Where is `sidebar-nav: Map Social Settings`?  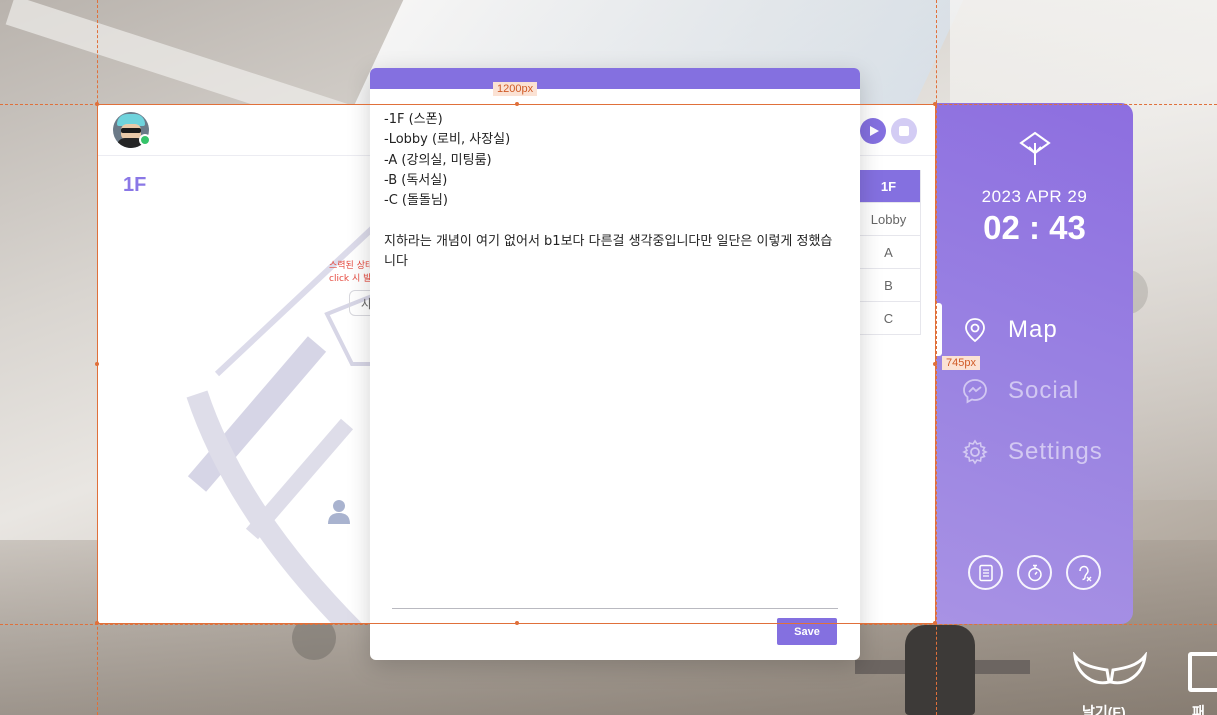
sidebar-nav: Map Social Settings is located at coordinates (1034, 390).